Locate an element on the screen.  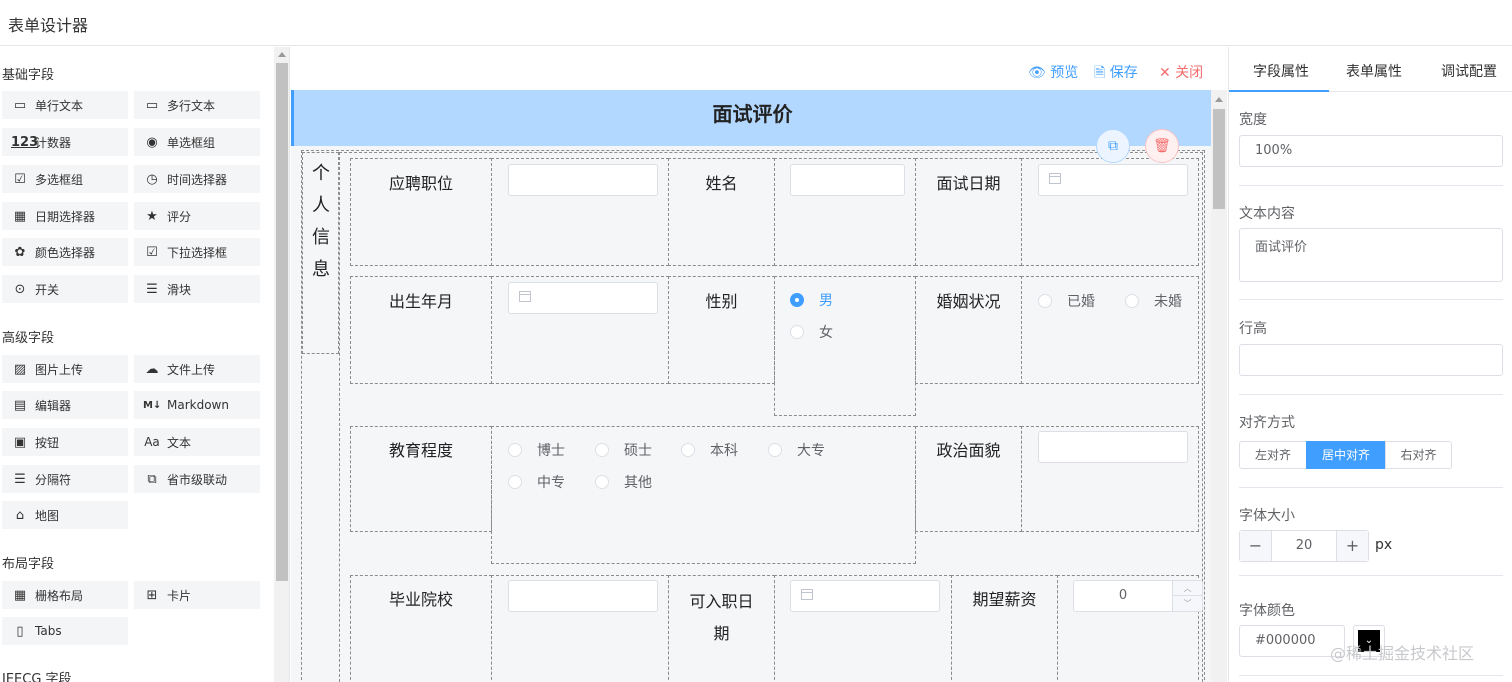
comp-color: ✿ 颜色选择器 is located at coordinates (65, 252).